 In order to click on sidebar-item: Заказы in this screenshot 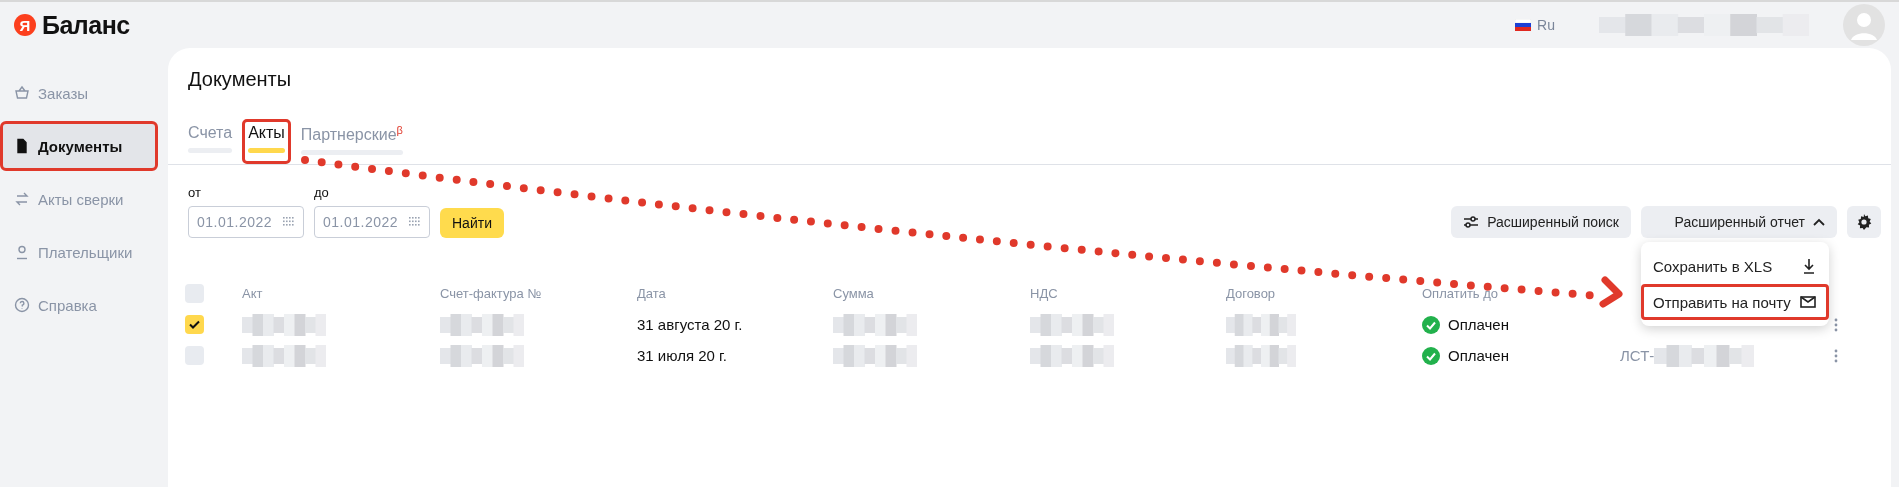, I will do `click(79, 93)`.